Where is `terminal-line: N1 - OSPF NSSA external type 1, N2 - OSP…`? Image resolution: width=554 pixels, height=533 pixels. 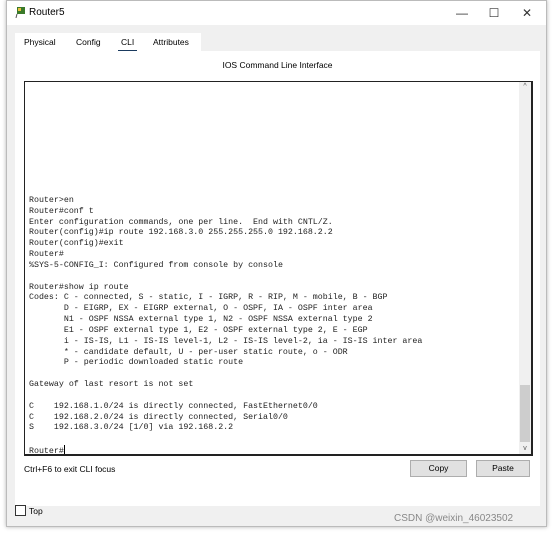
terminal-line: N1 - OSPF NSSA external type 1, N2 - OSP… is located at coordinates (218, 320).